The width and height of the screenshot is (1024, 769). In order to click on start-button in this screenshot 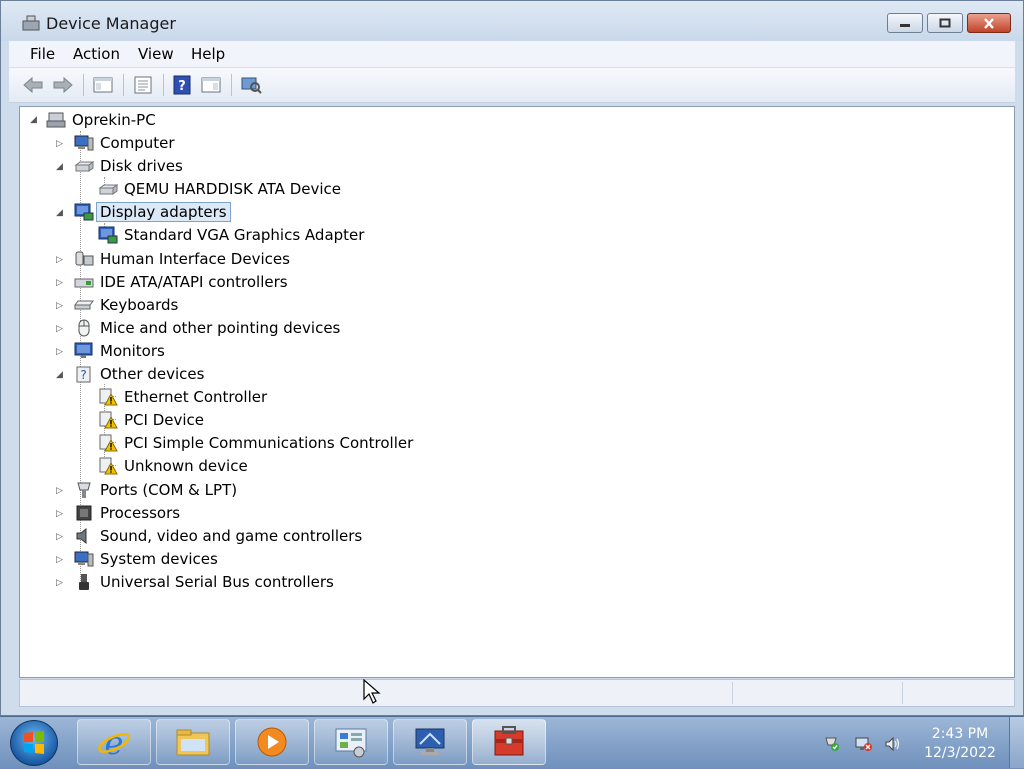, I will do `click(34, 743)`.